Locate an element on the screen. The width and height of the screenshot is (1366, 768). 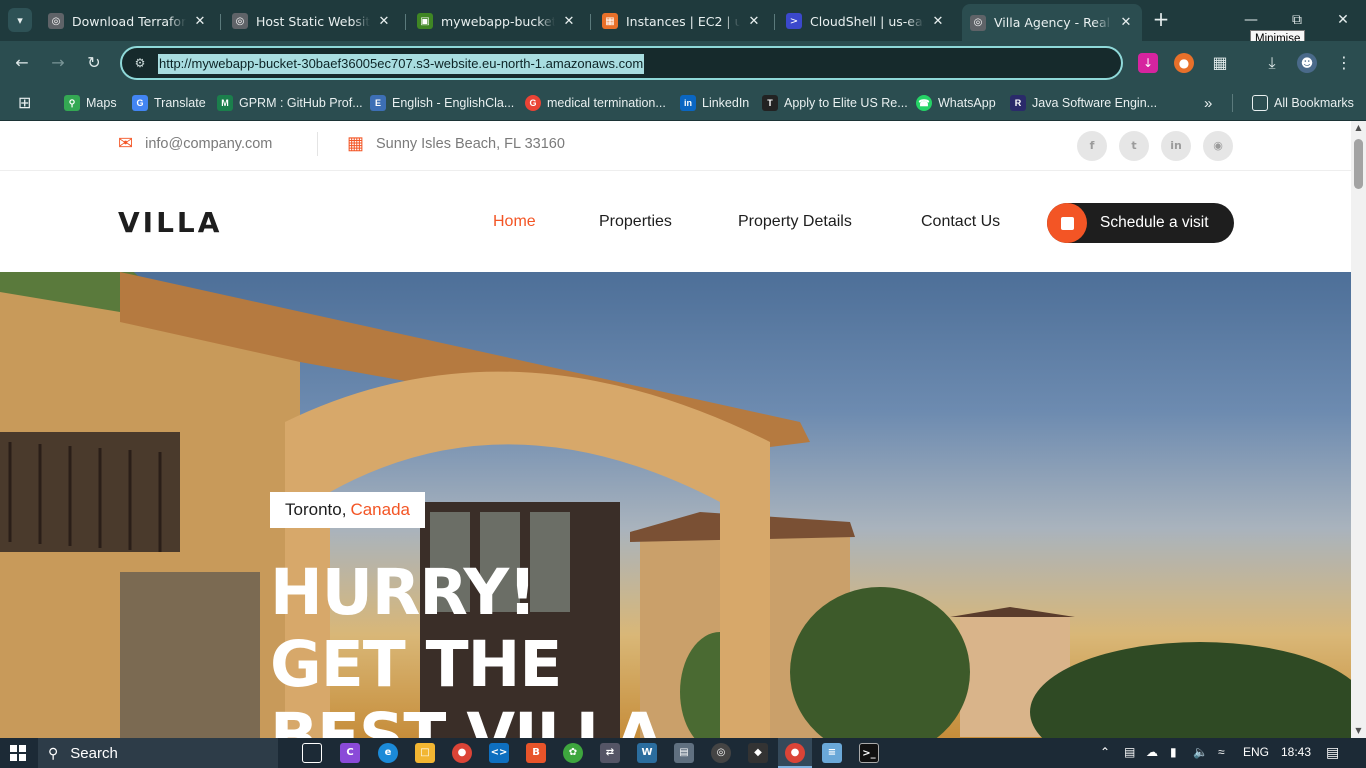
edge-icon: e is located at coordinates (388, 753).